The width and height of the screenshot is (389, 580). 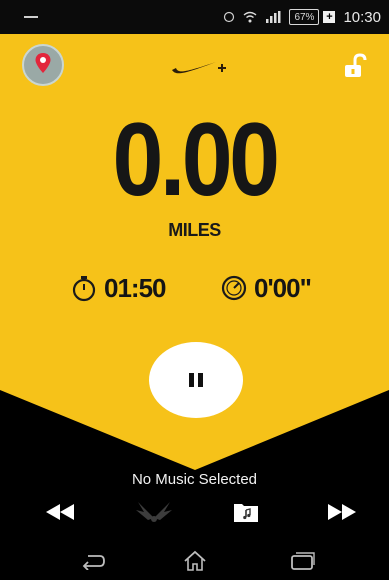 I want to click on stopwatch-icon, so click(x=84, y=288).